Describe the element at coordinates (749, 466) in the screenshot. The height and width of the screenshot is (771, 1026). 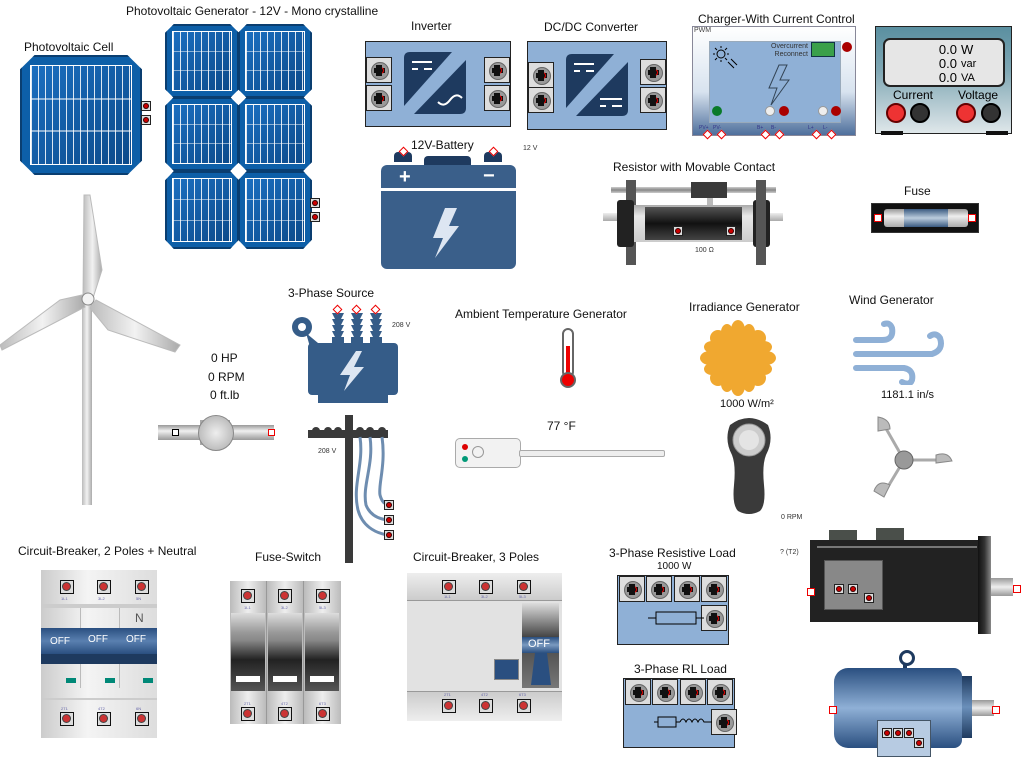
I see `light-meter` at that location.